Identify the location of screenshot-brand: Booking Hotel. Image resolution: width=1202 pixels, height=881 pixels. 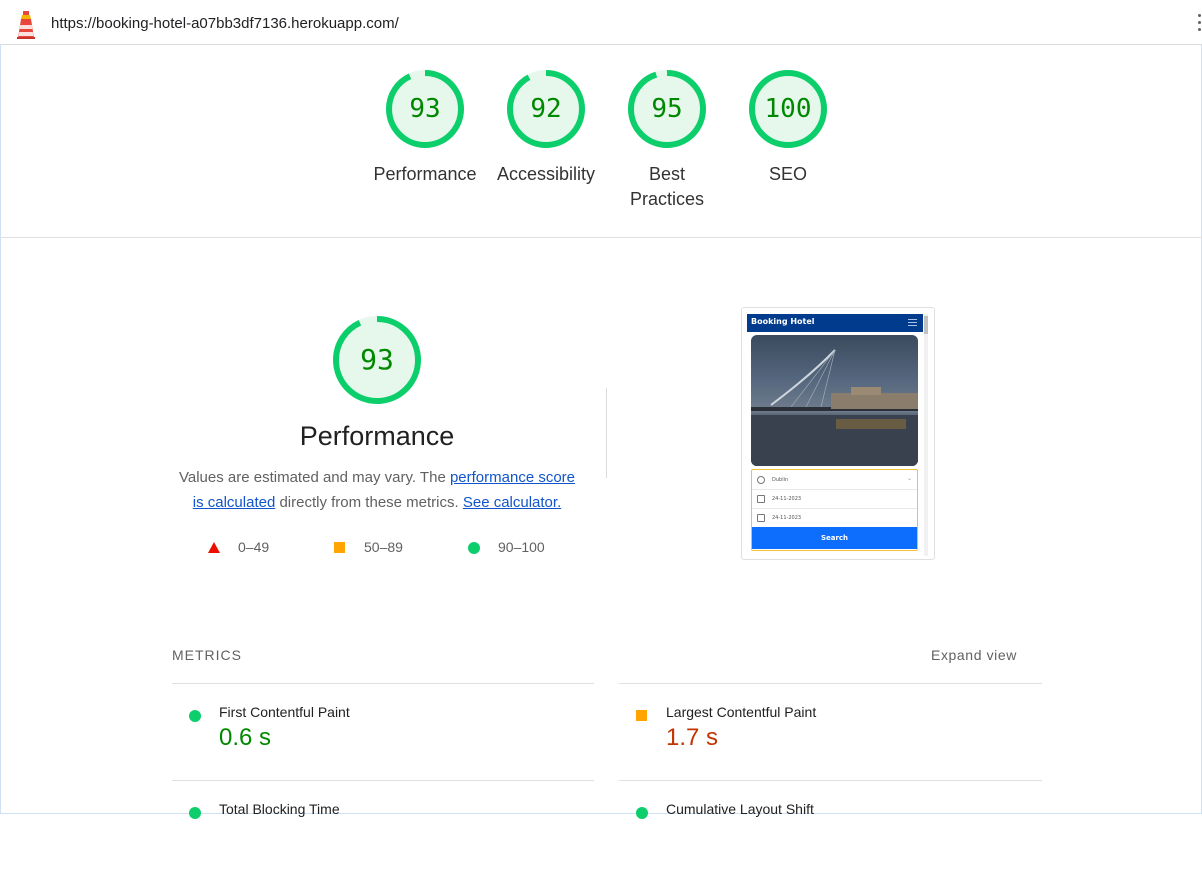
(783, 321).